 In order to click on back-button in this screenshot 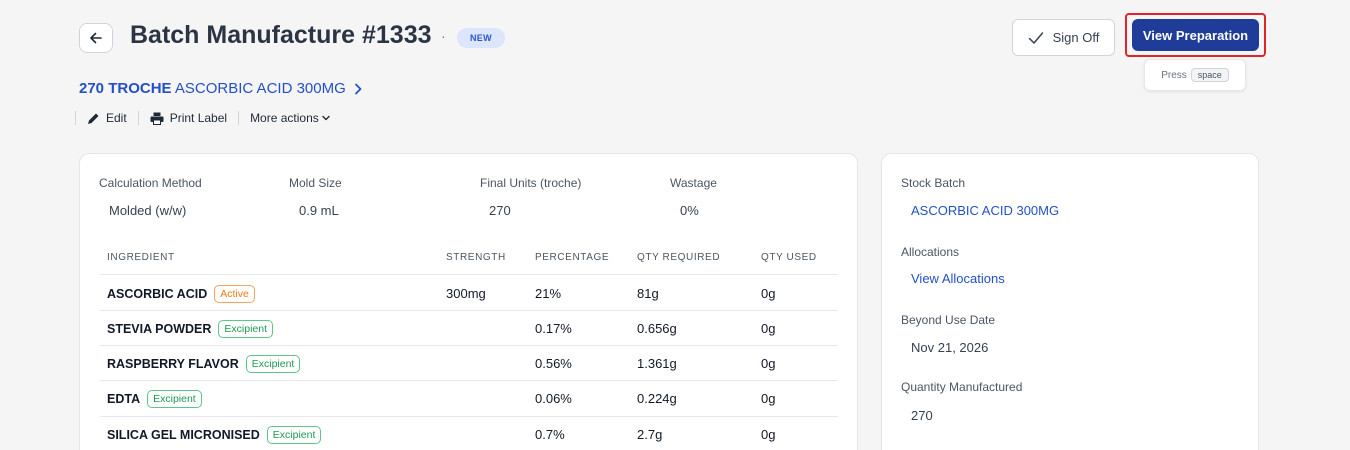, I will do `click(96, 38)`.